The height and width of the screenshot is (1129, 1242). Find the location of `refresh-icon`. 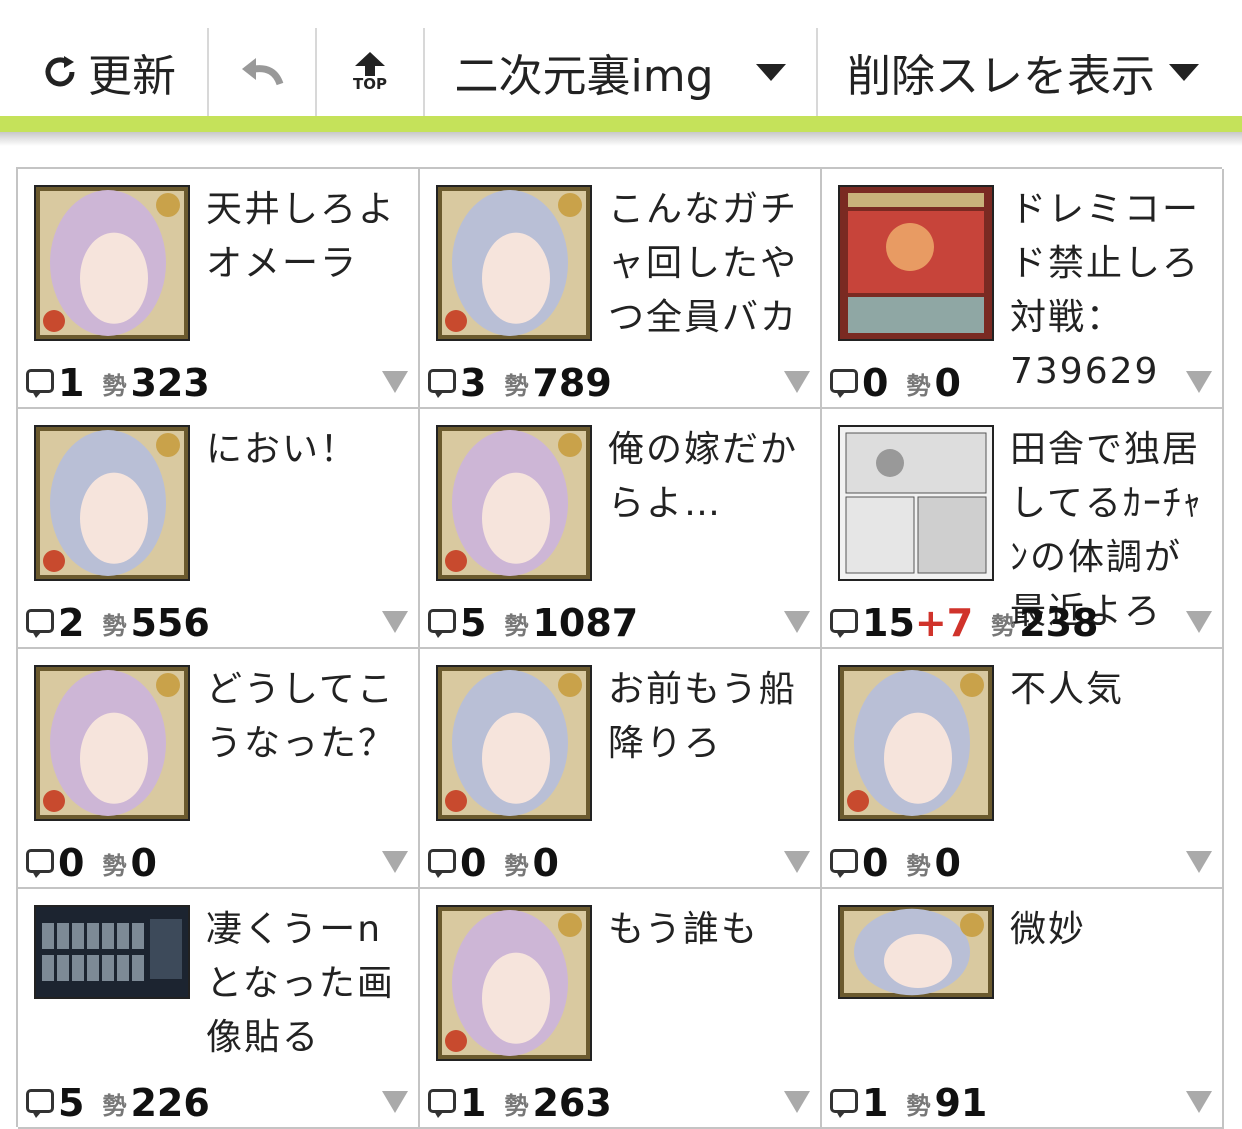

refresh-icon is located at coordinates (60, 71).